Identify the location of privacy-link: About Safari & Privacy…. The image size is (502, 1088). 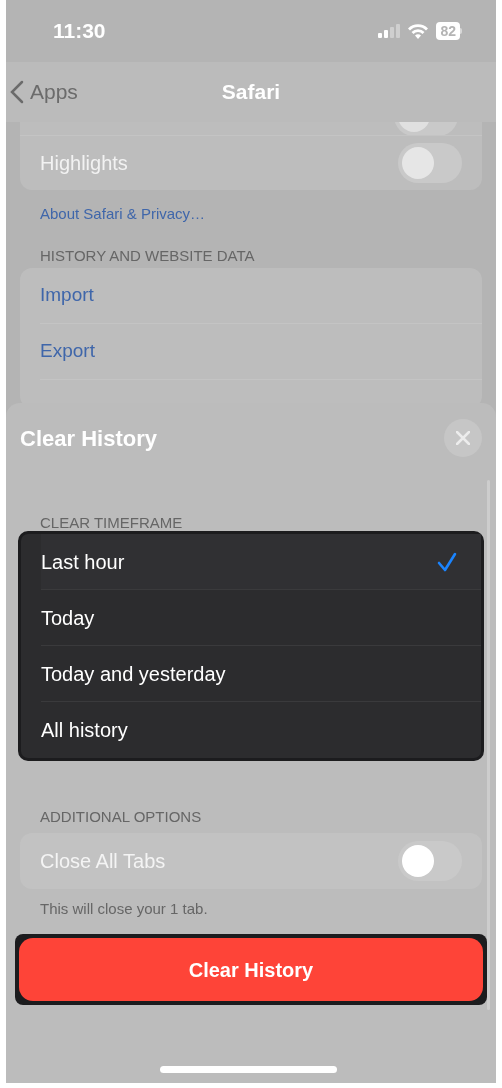
(123, 213).